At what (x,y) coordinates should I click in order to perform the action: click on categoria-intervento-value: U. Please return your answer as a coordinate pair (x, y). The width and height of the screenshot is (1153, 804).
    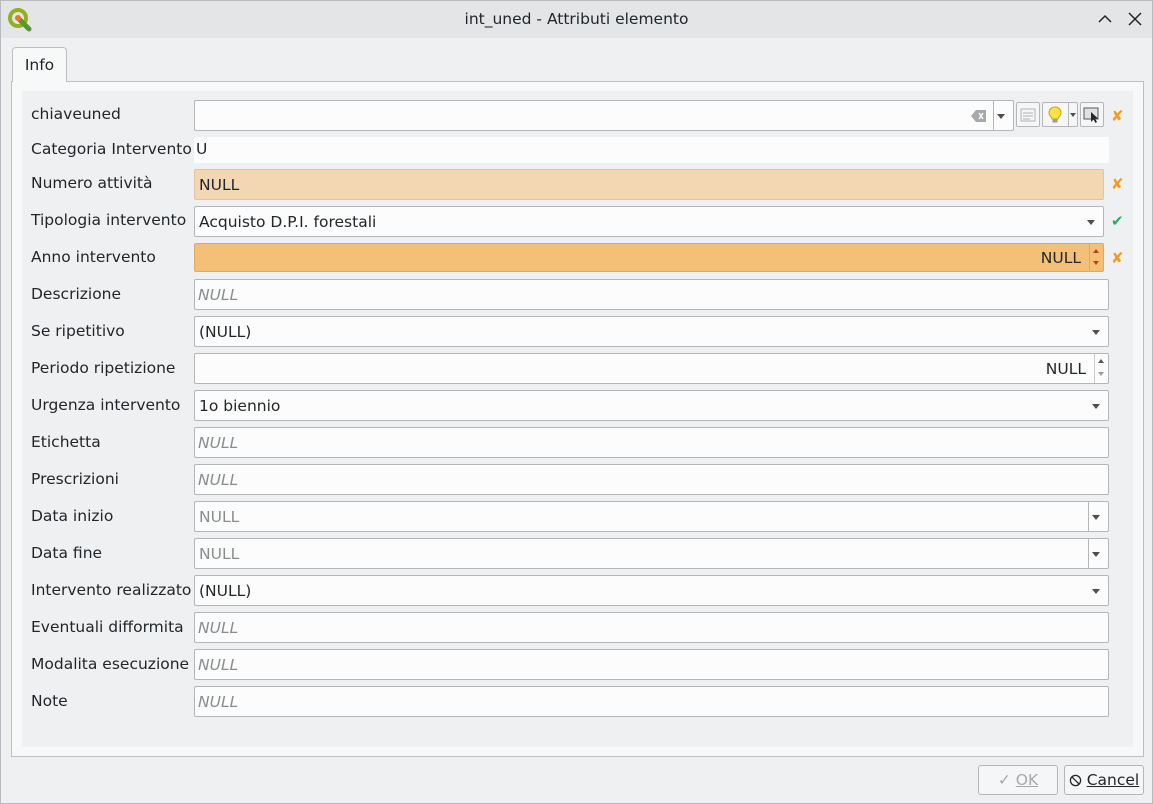
    Looking at the image, I should click on (651, 150).